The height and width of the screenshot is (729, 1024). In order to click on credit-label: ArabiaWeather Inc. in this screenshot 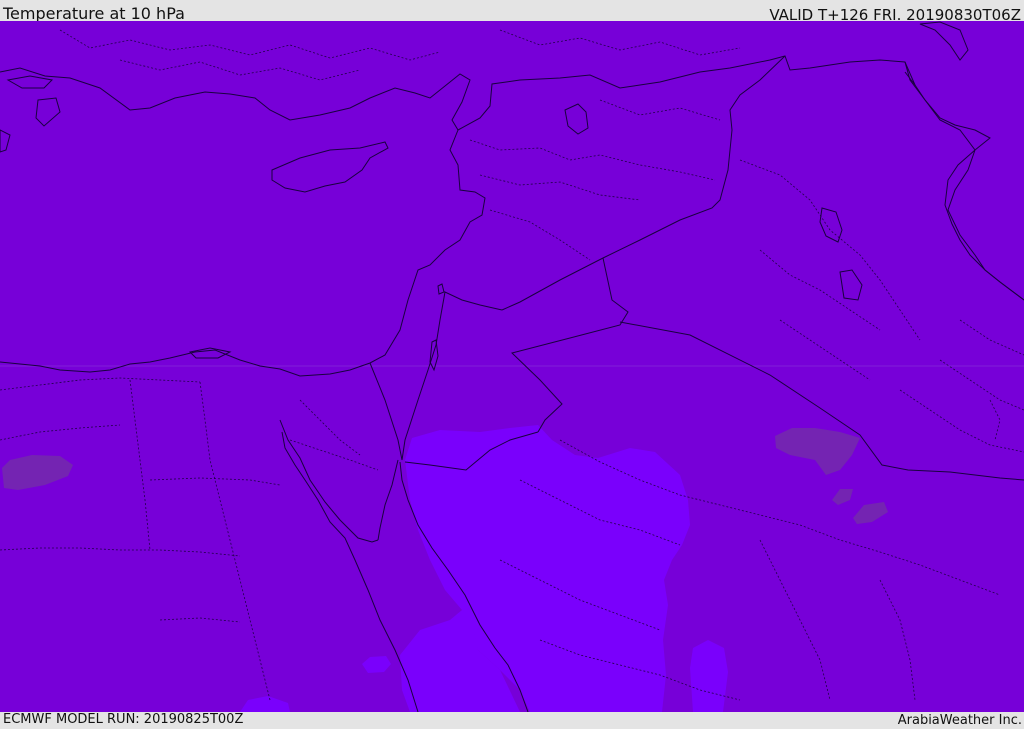, I will do `click(959, 720)`.